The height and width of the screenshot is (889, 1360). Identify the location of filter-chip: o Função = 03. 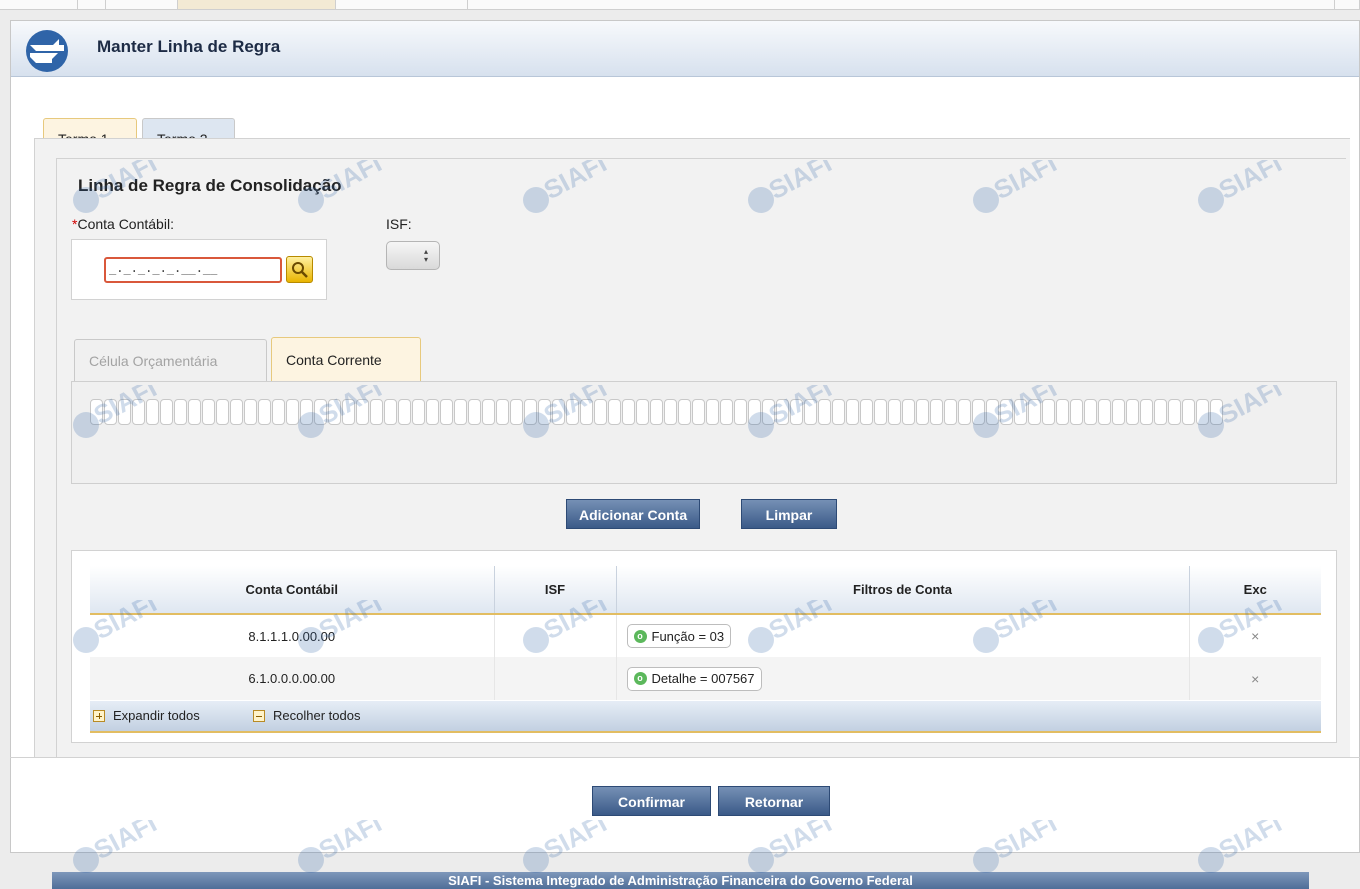
(679, 636).